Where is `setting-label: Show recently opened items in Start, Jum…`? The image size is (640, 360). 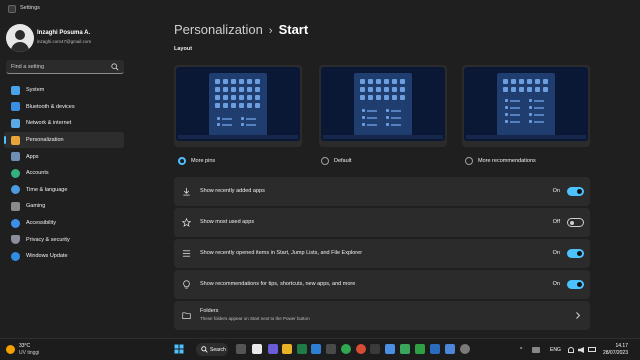 setting-label: Show recently opened items in Start, Jum… is located at coordinates (281, 253).